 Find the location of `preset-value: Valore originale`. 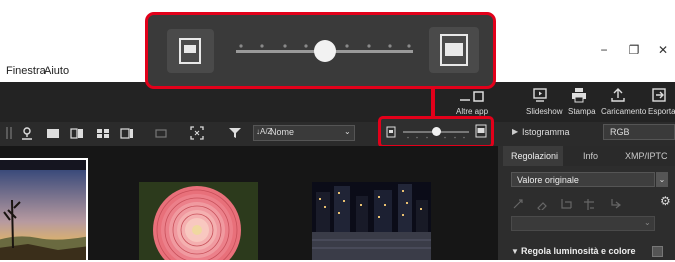

preset-value: Valore originale is located at coordinates (548, 180).